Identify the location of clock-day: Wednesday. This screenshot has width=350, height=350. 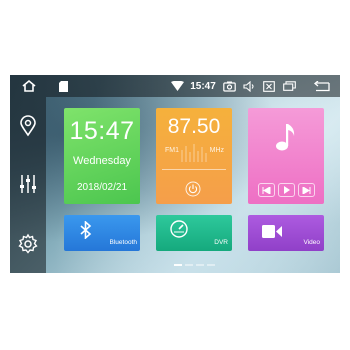
(102, 161).